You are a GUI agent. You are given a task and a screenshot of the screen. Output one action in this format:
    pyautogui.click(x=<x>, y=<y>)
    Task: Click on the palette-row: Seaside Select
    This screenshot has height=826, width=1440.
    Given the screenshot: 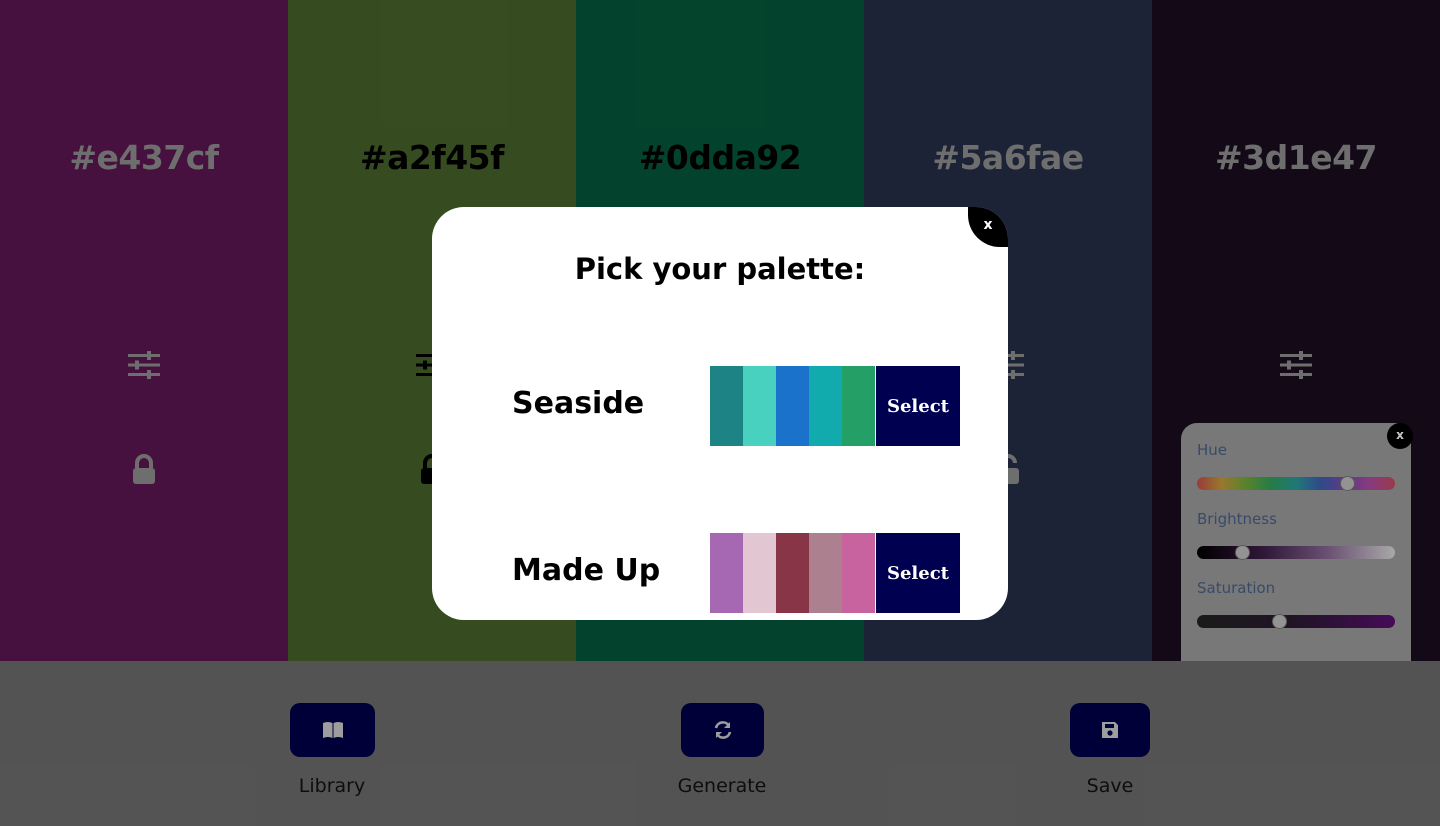 What is the action you would take?
    pyautogui.click(x=720, y=406)
    